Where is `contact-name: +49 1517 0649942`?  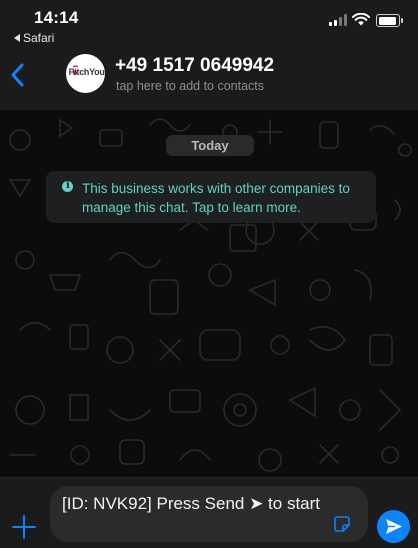 contact-name: +49 1517 0649942 is located at coordinates (194, 66).